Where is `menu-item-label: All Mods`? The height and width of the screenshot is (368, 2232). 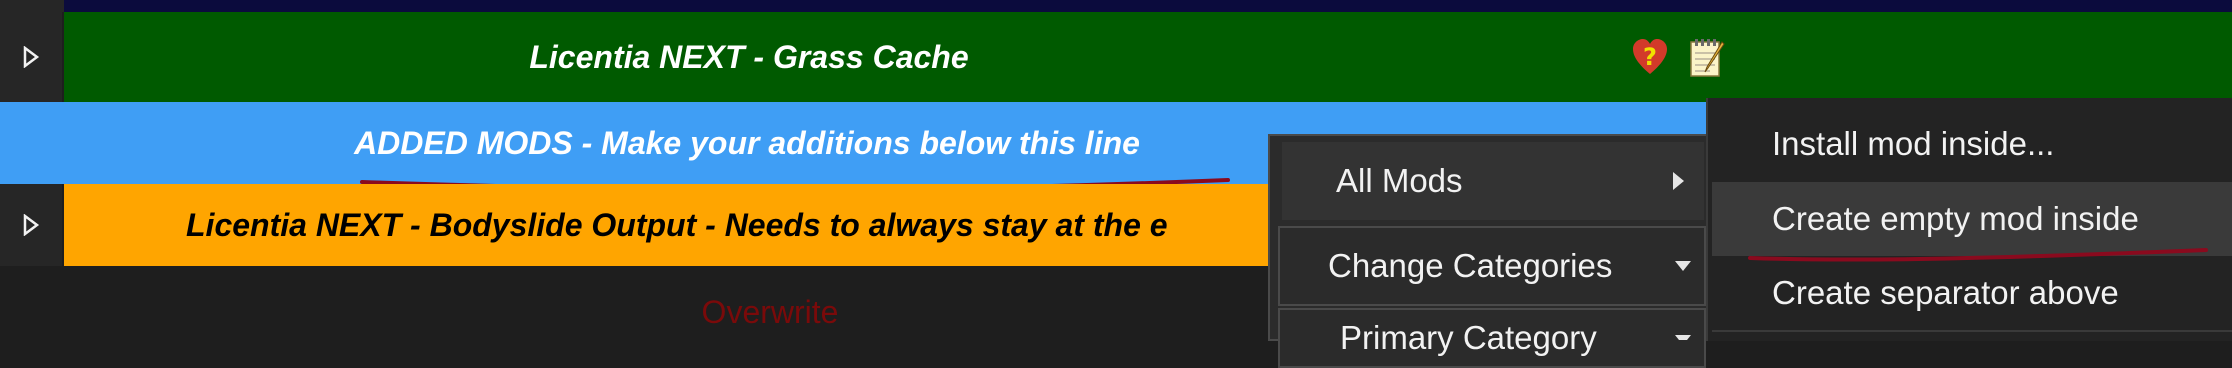
menu-item-label: All Mods is located at coordinates (1399, 180).